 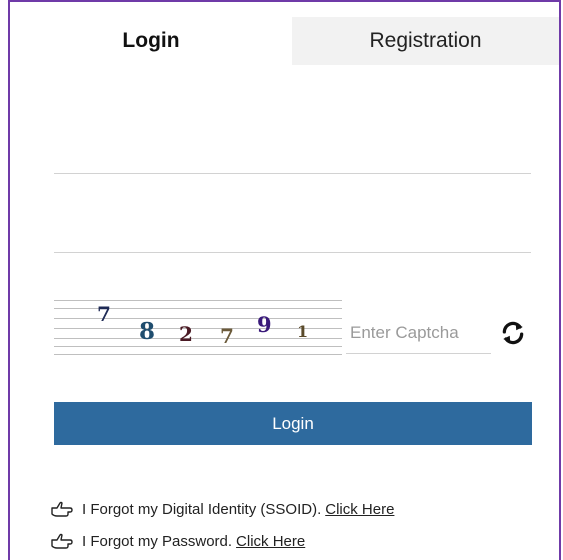 I want to click on tab-login: Login, so click(x=151, y=41).